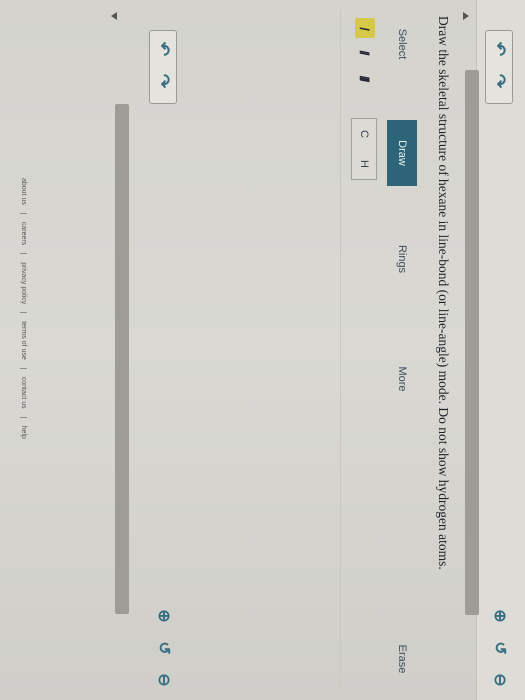 The width and height of the screenshot is (525, 700). What do you see at coordinates (472, 342) in the screenshot?
I see `horizontal-scrollbar-top` at bounding box center [472, 342].